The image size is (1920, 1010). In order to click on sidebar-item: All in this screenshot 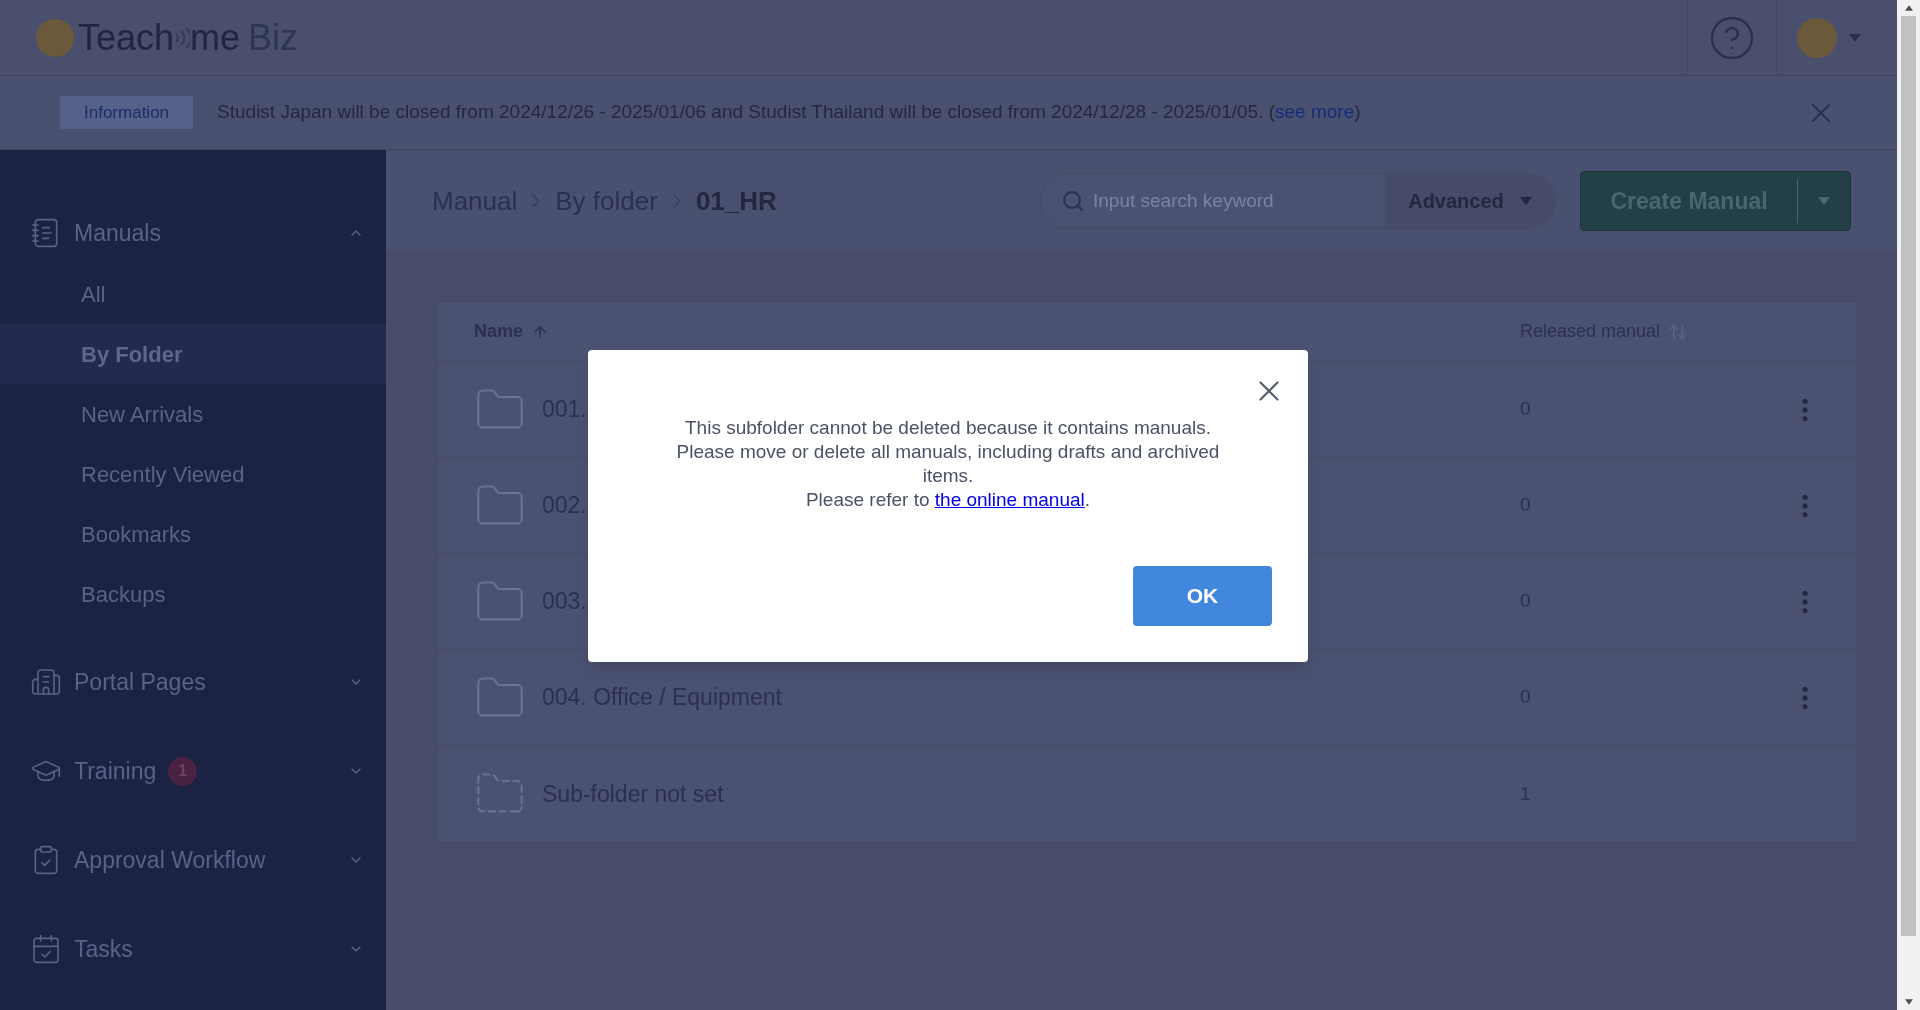, I will do `click(193, 294)`.